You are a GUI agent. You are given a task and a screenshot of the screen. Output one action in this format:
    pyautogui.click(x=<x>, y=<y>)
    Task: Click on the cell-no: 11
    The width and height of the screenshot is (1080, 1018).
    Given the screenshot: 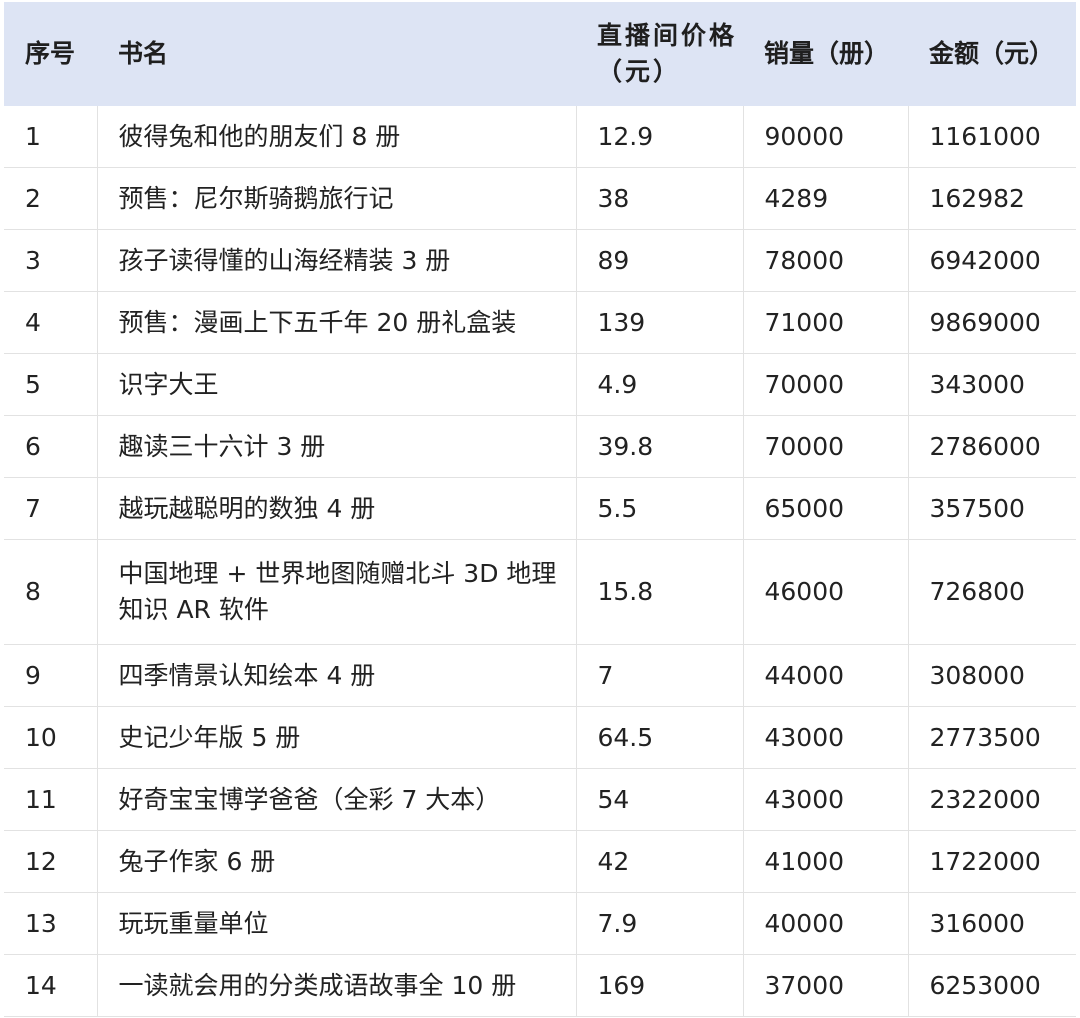 What is the action you would take?
    pyautogui.click(x=51, y=799)
    